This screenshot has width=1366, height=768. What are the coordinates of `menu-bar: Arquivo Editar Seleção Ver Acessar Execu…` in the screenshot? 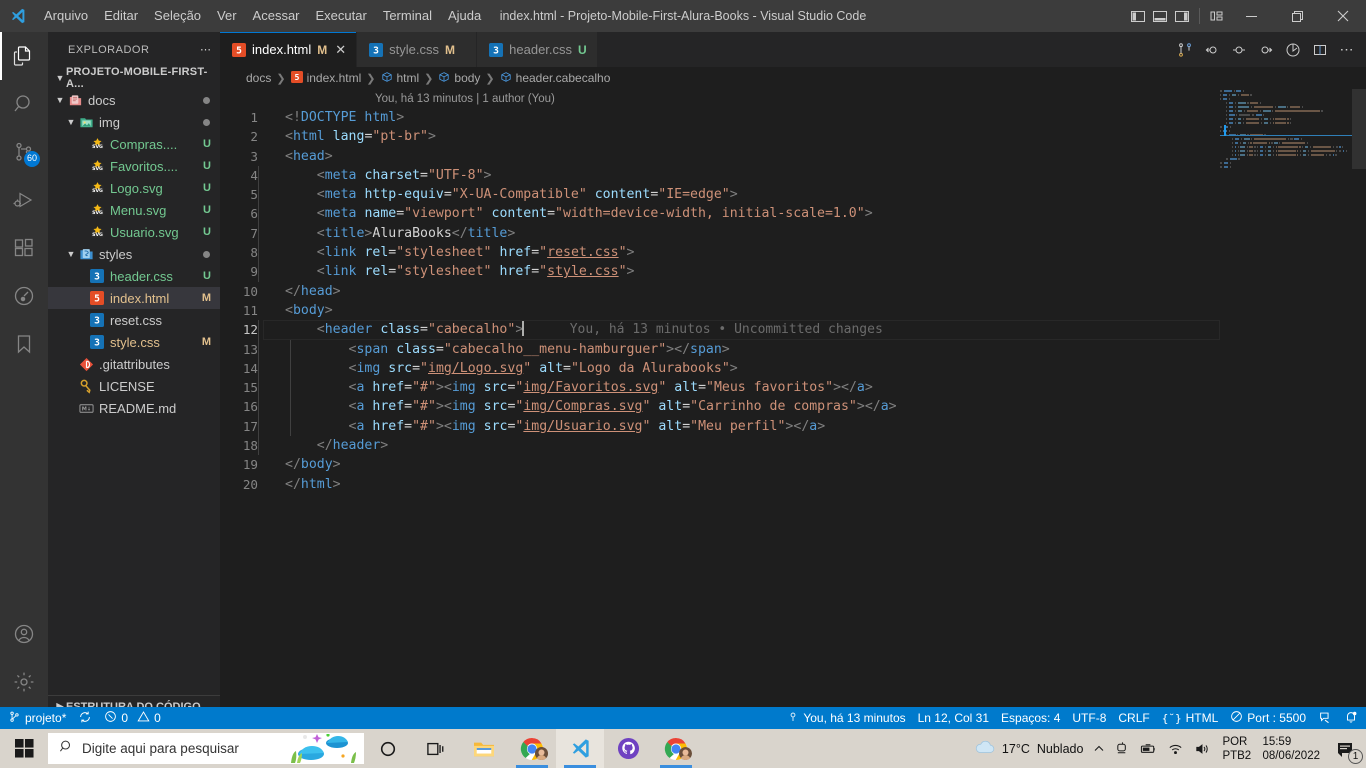 It's located at (262, 16).